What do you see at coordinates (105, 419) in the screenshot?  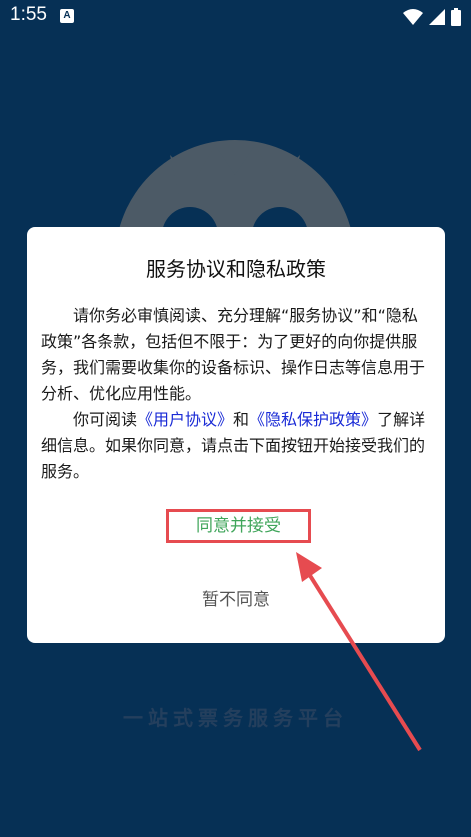 I see `paragraph2-prefix: 你可阅读` at bounding box center [105, 419].